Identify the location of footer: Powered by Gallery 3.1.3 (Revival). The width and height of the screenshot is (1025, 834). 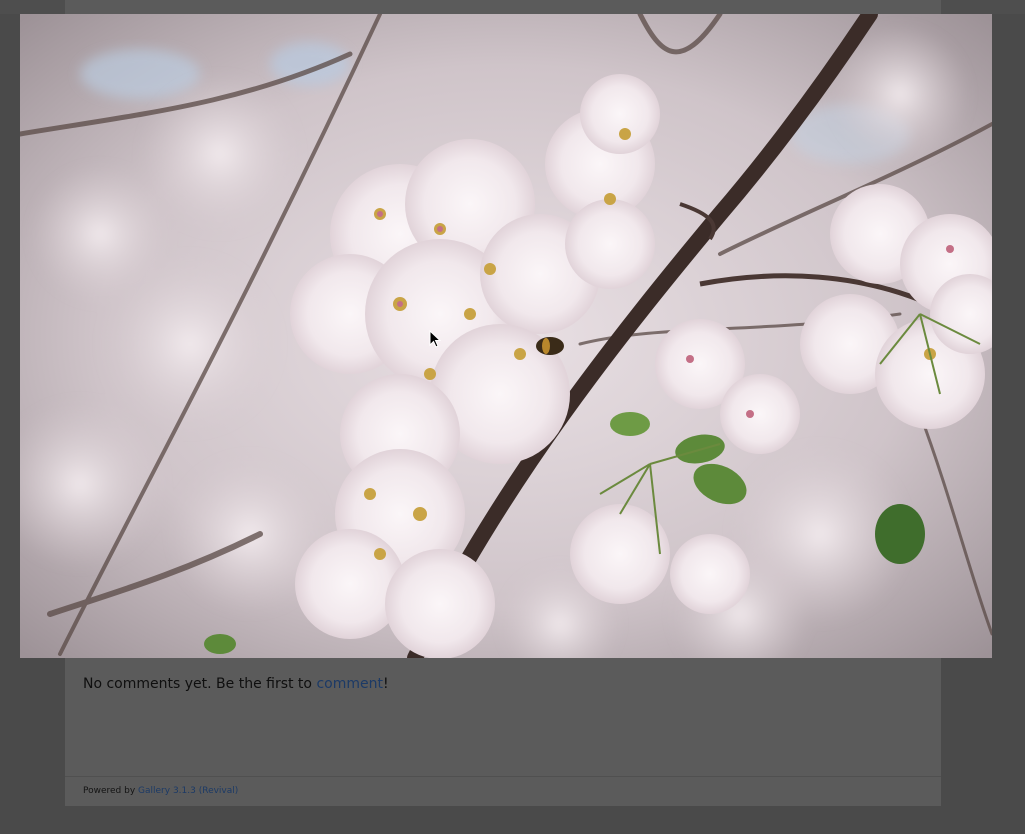
(503, 791).